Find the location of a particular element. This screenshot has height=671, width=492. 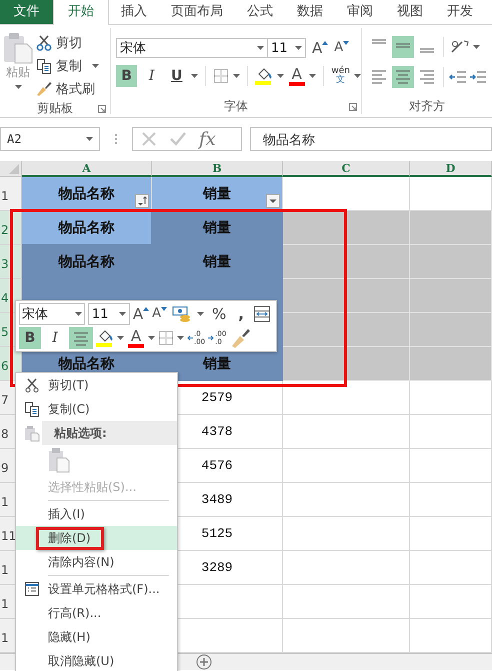

sort-filter-icon is located at coordinates (142, 201).